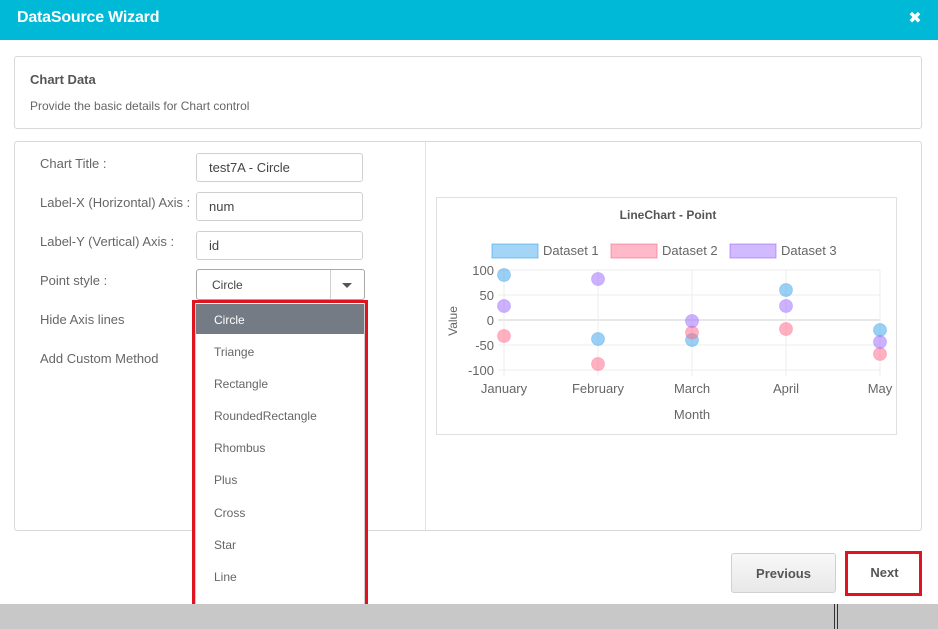 The width and height of the screenshot is (938, 629). I want to click on previous-button: Previous, so click(783, 573).